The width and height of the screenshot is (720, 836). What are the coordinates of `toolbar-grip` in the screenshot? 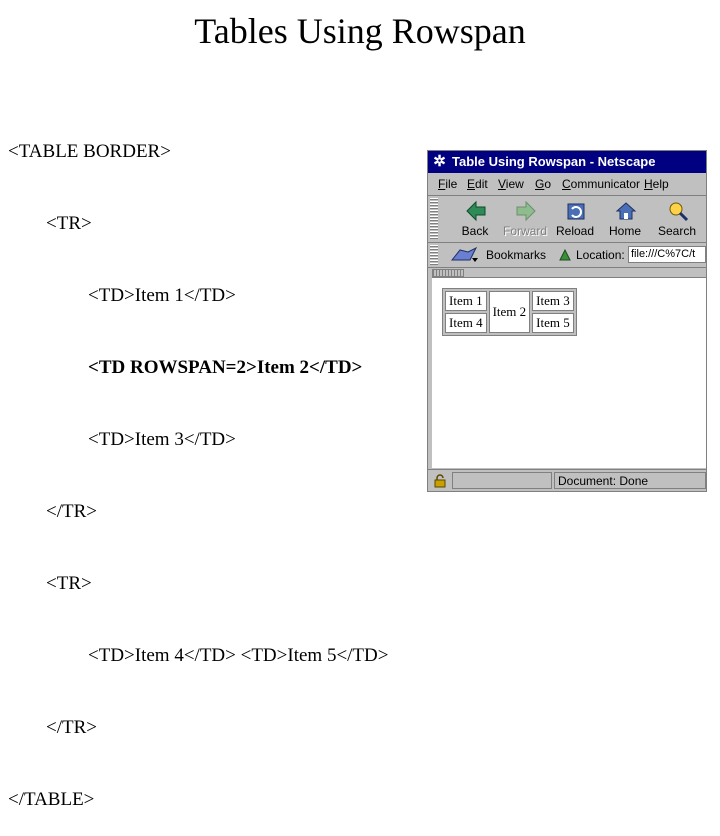 It's located at (434, 219).